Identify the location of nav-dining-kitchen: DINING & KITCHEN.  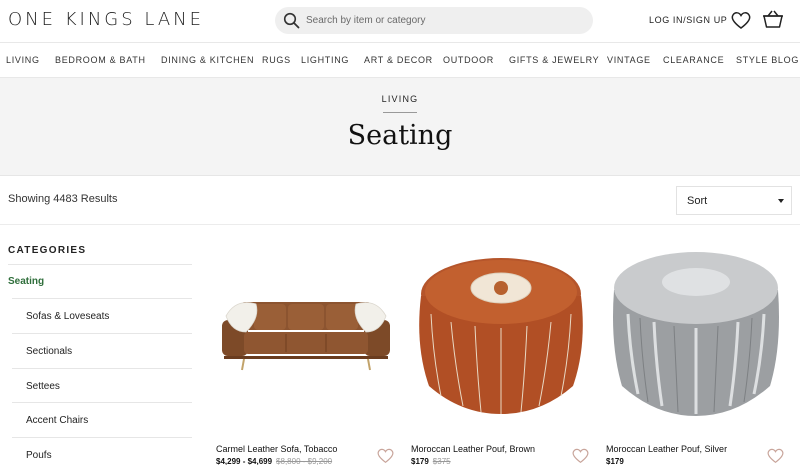
(207, 60).